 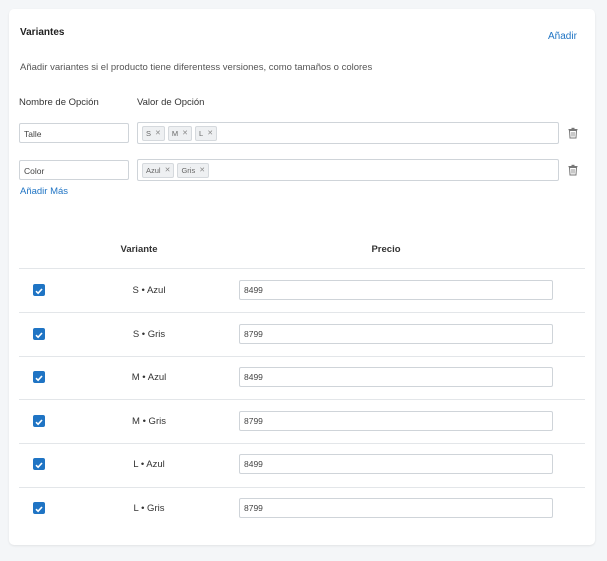 I want to click on option-name-input: Talle, so click(x=74, y=133).